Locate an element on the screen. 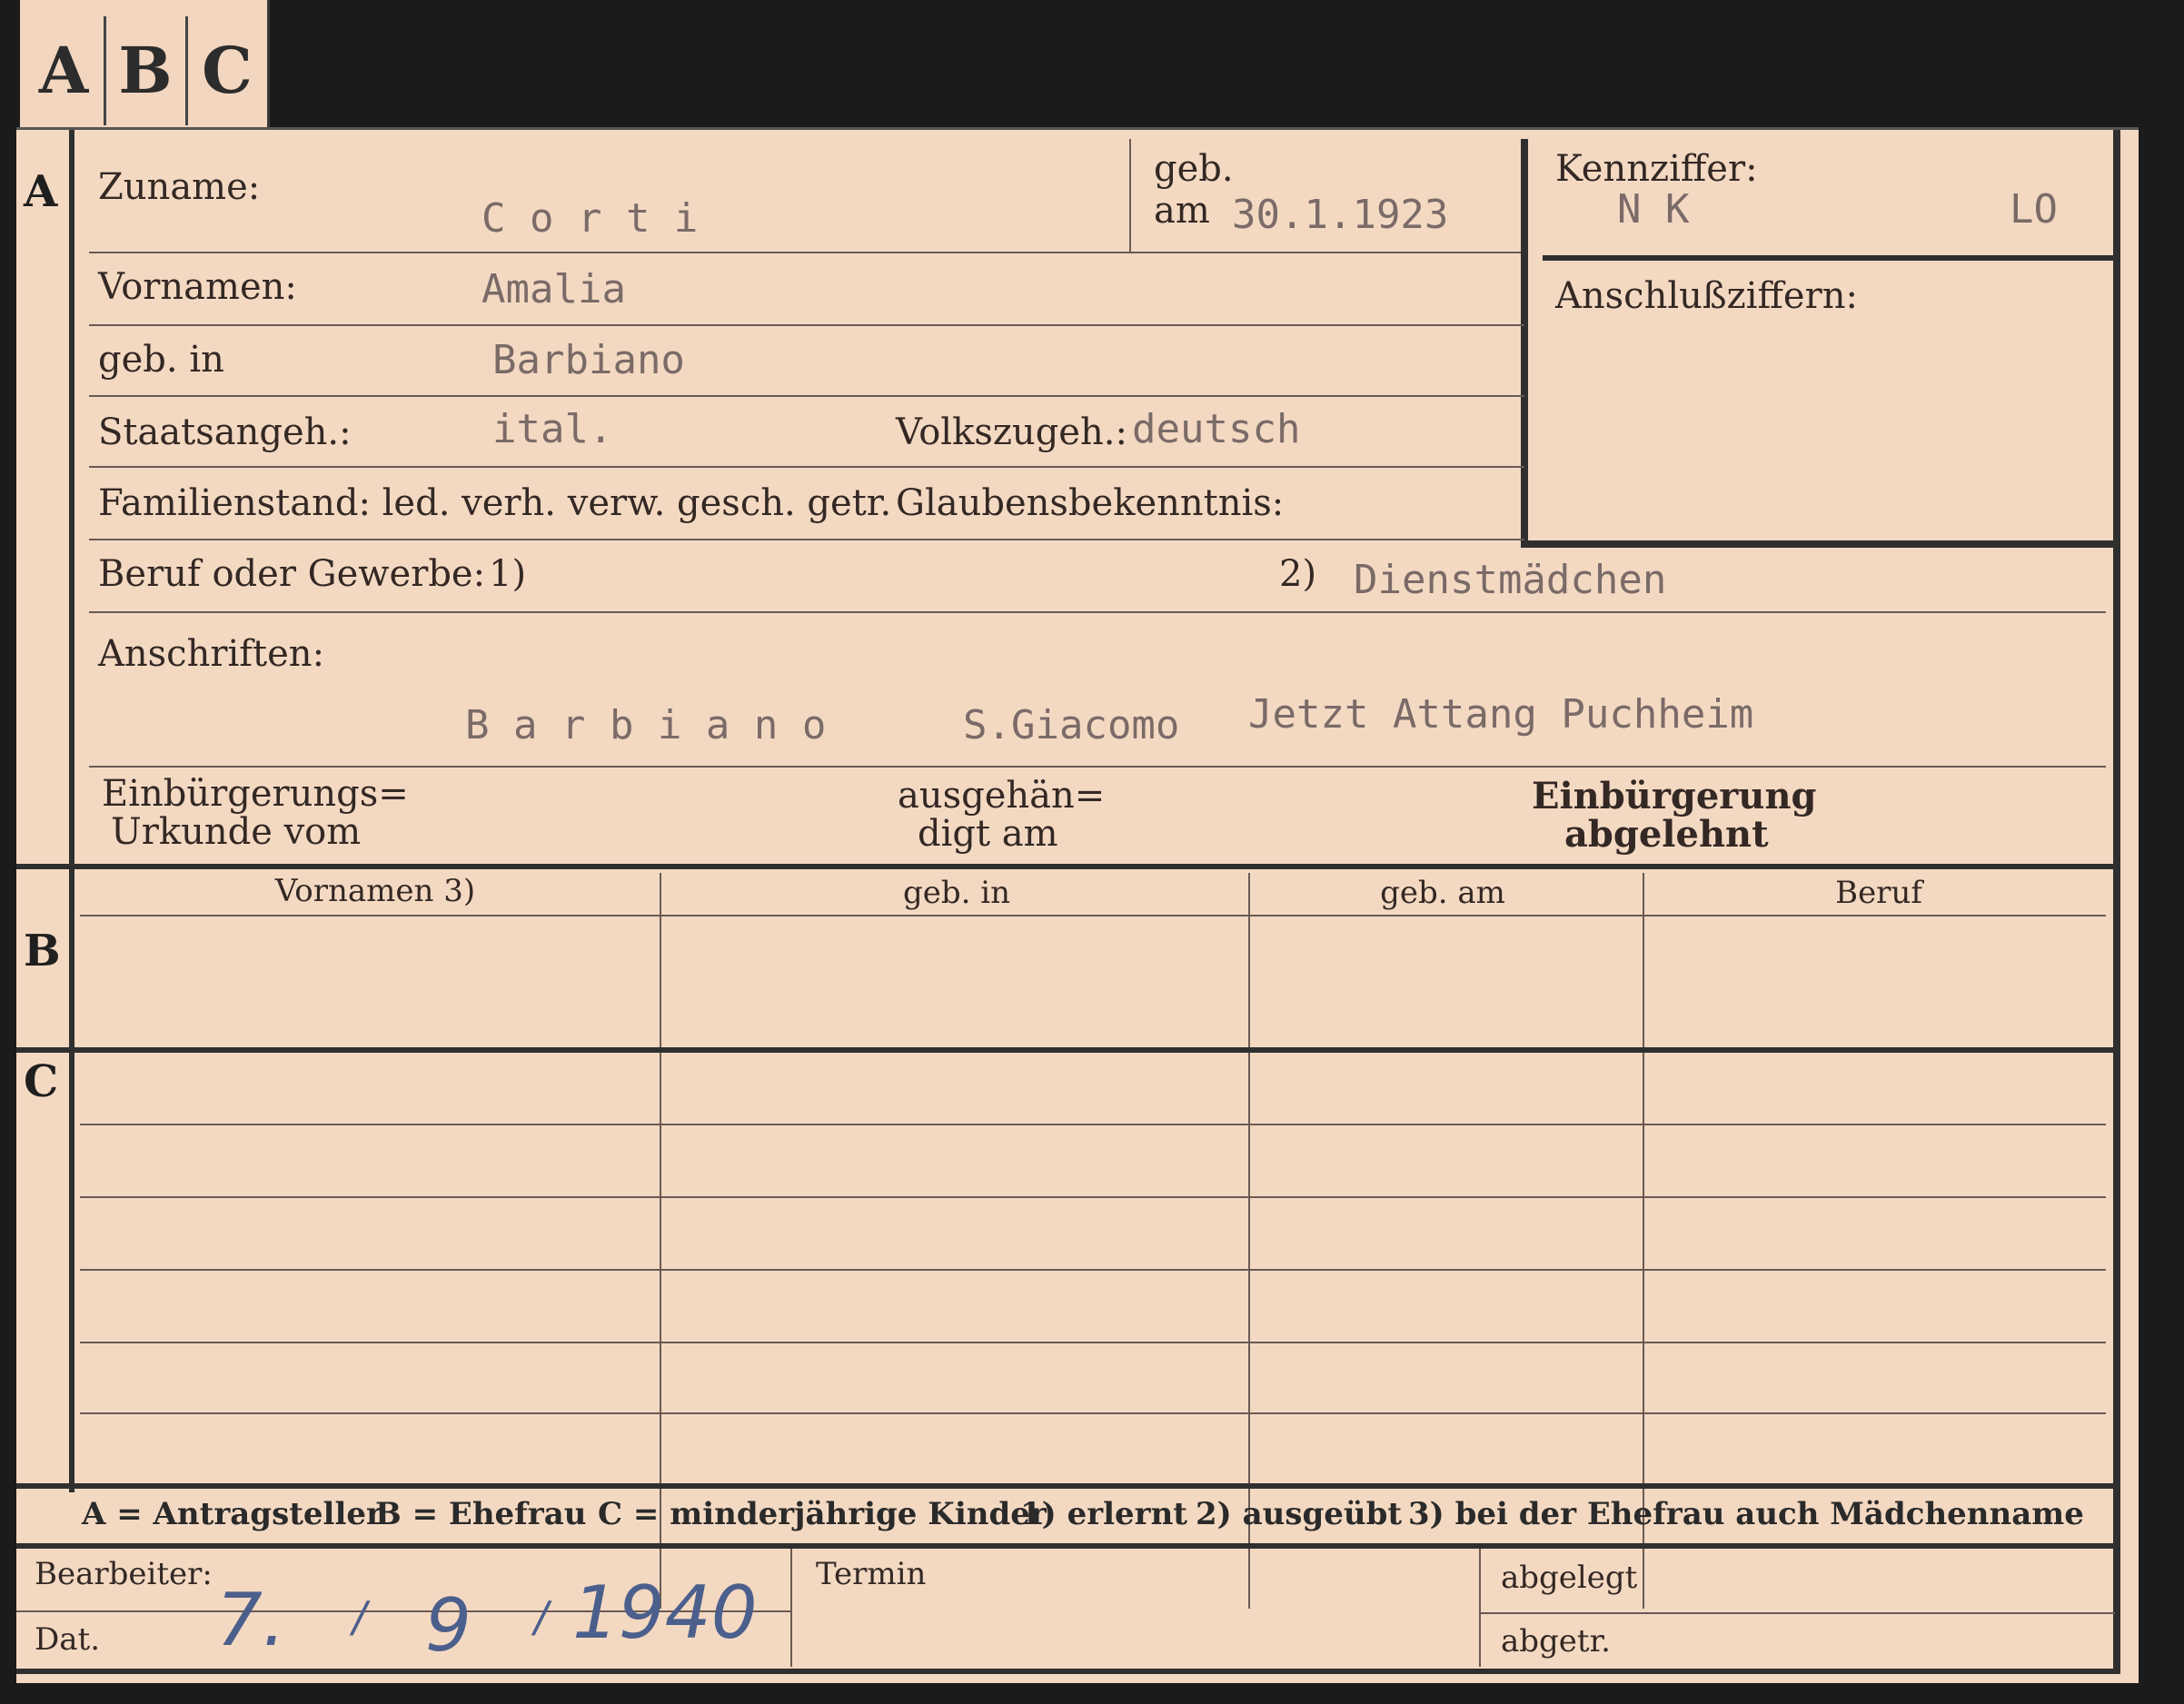 This screenshot has width=2184, height=1704. abgelegt-label: abgelegt is located at coordinates (1569, 1578).